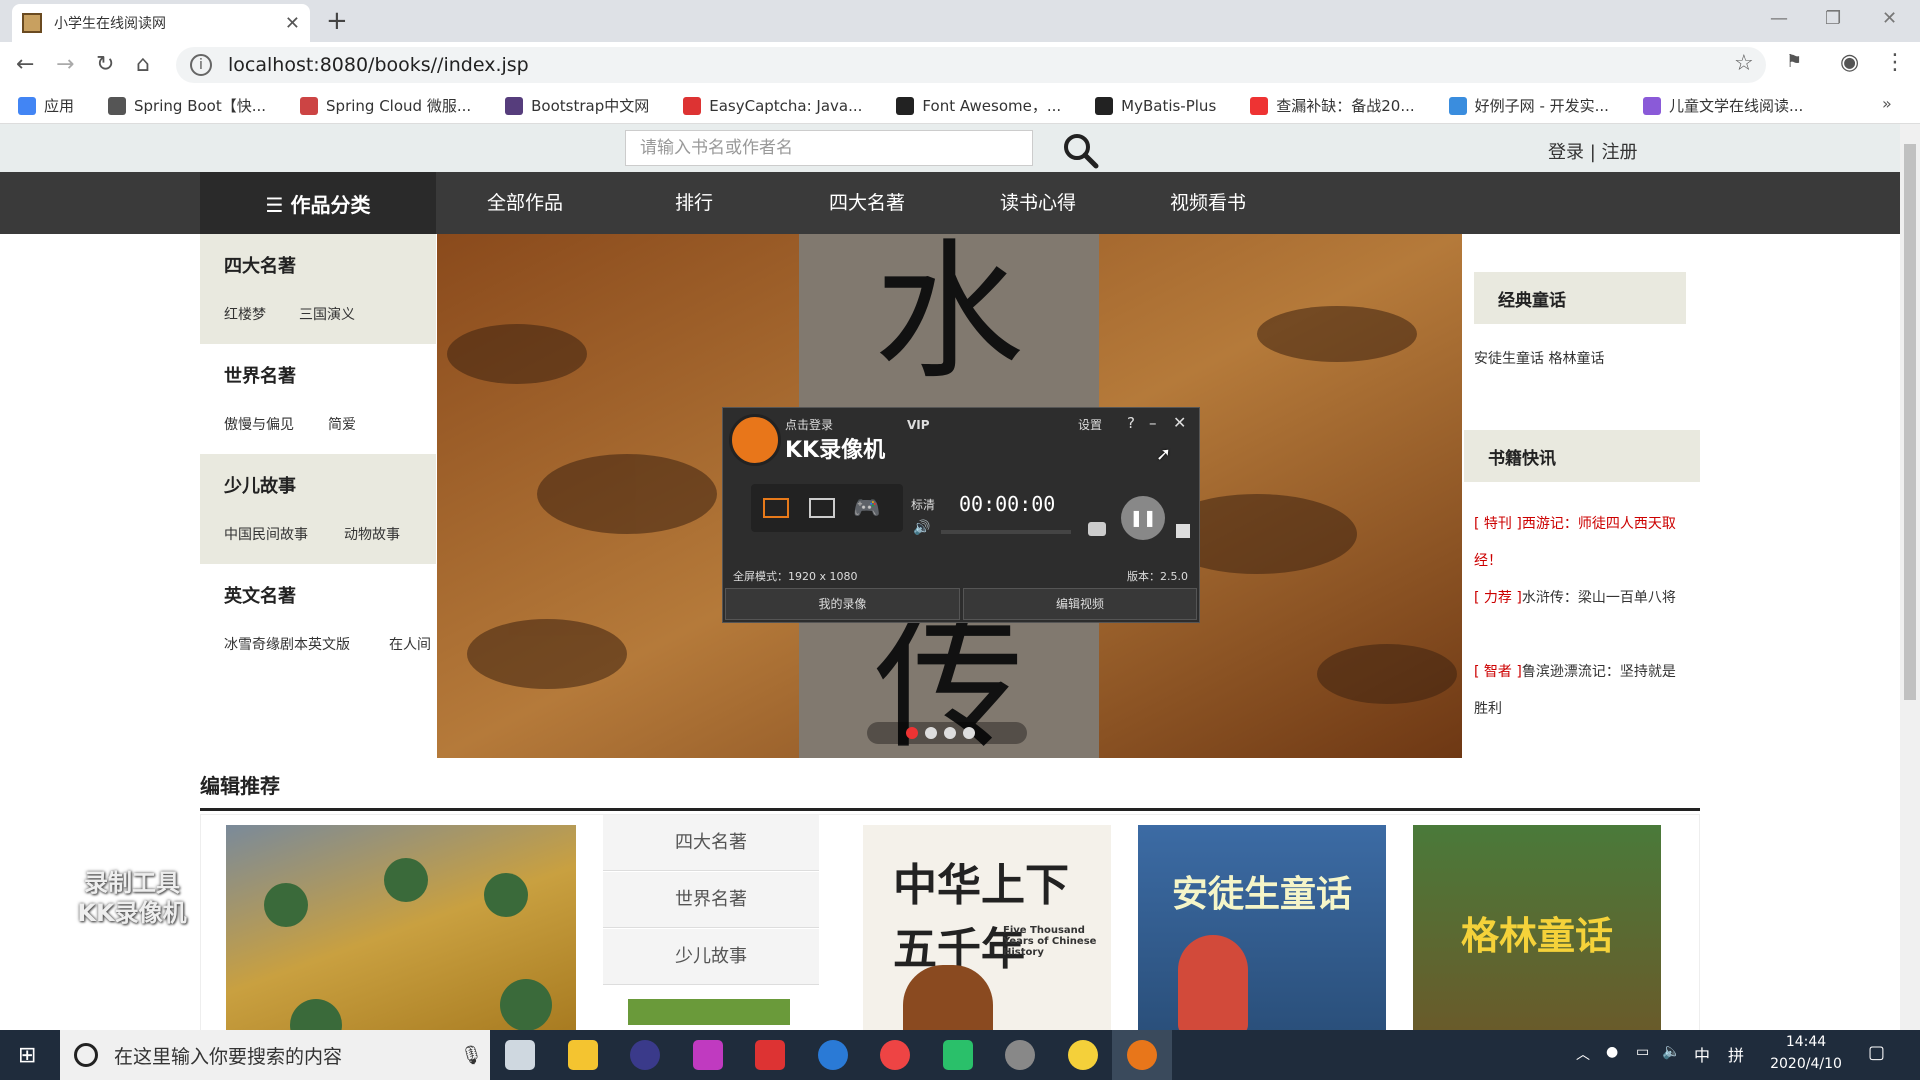  Describe the element at coordinates (1889, 18) in the screenshot. I see `close-window-icon: ✕` at that location.